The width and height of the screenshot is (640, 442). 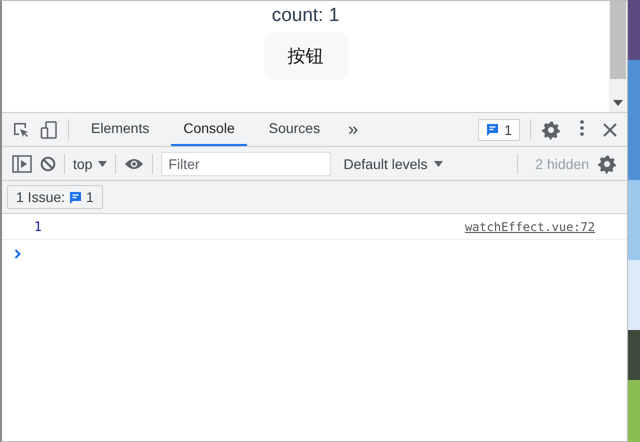 I want to click on page-button: 按钮, so click(x=306, y=56).